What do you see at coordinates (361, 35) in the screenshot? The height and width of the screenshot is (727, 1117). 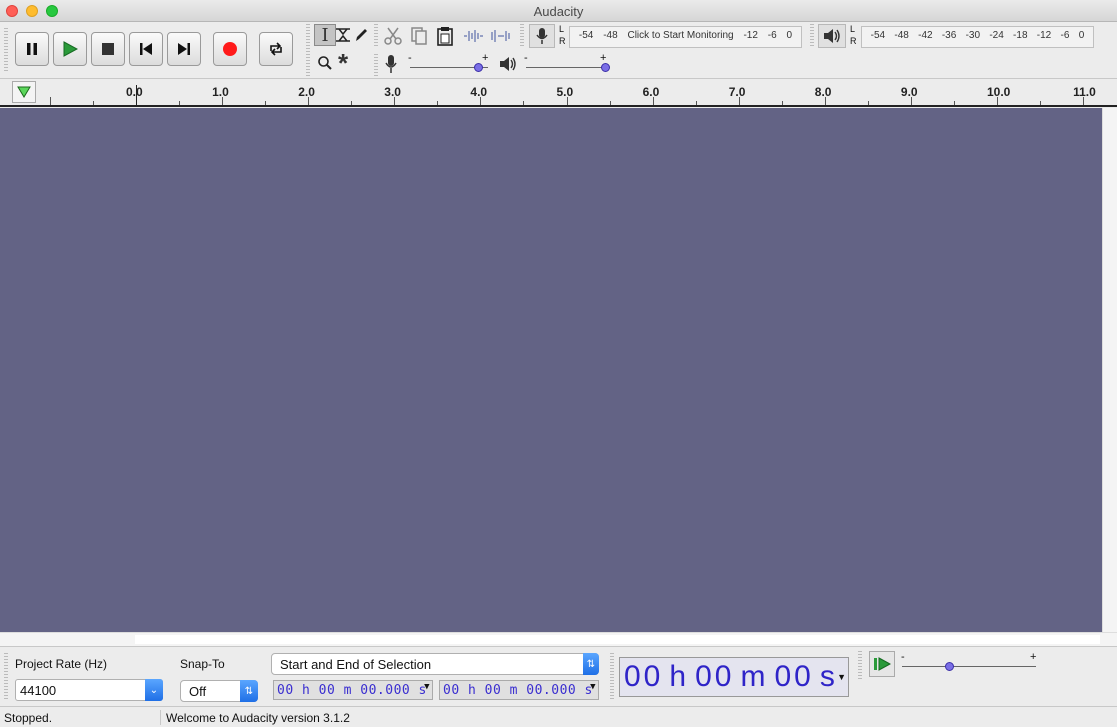 I see `draw-tool-button` at bounding box center [361, 35].